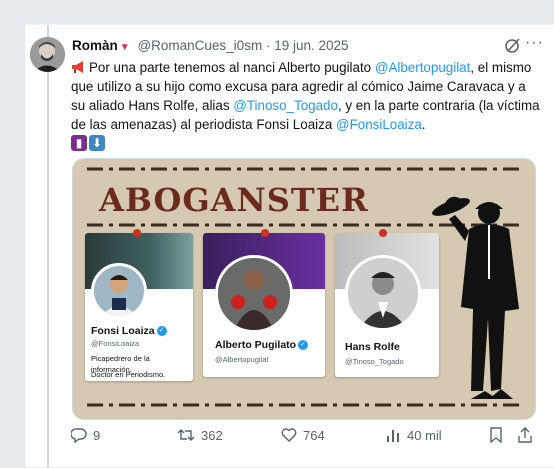 The image size is (554, 468). I want to click on tweet-header: Romàn ▼ @RomanCues_i0sm · 19 jun. 2025, so click(307, 48).